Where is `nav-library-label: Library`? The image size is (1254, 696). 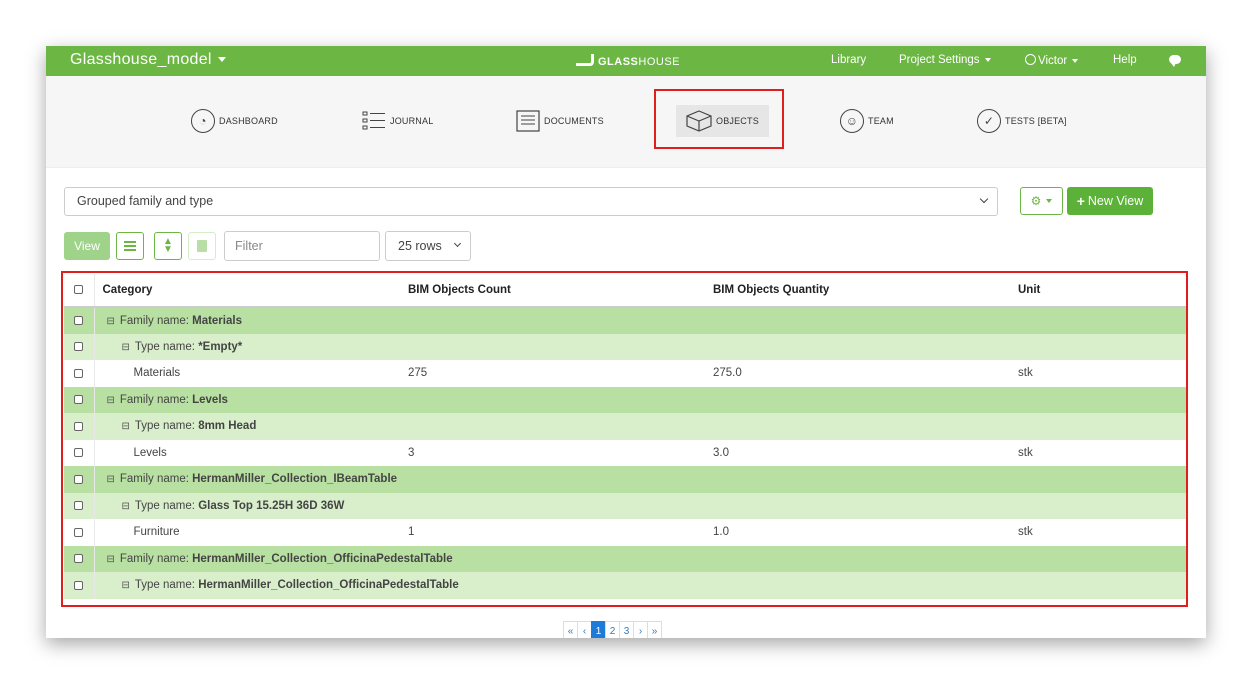
nav-library-label: Library is located at coordinates (849, 60).